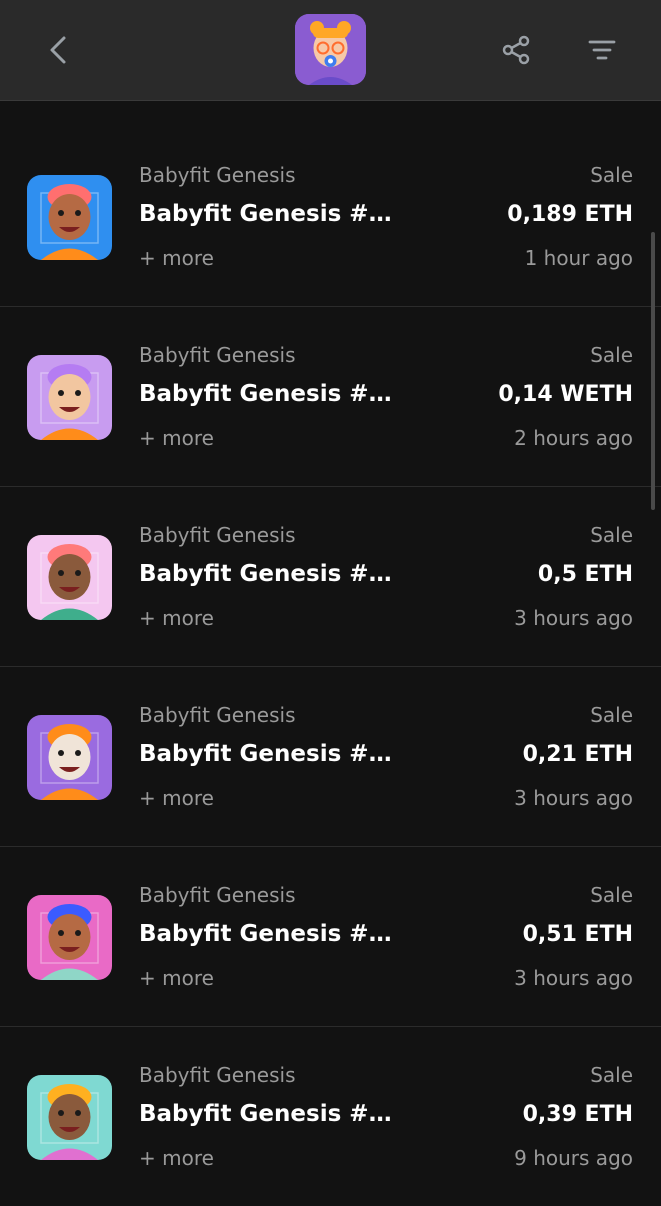  Describe the element at coordinates (578, 258) in the screenshot. I see `event-time: 1 hour ago` at that location.